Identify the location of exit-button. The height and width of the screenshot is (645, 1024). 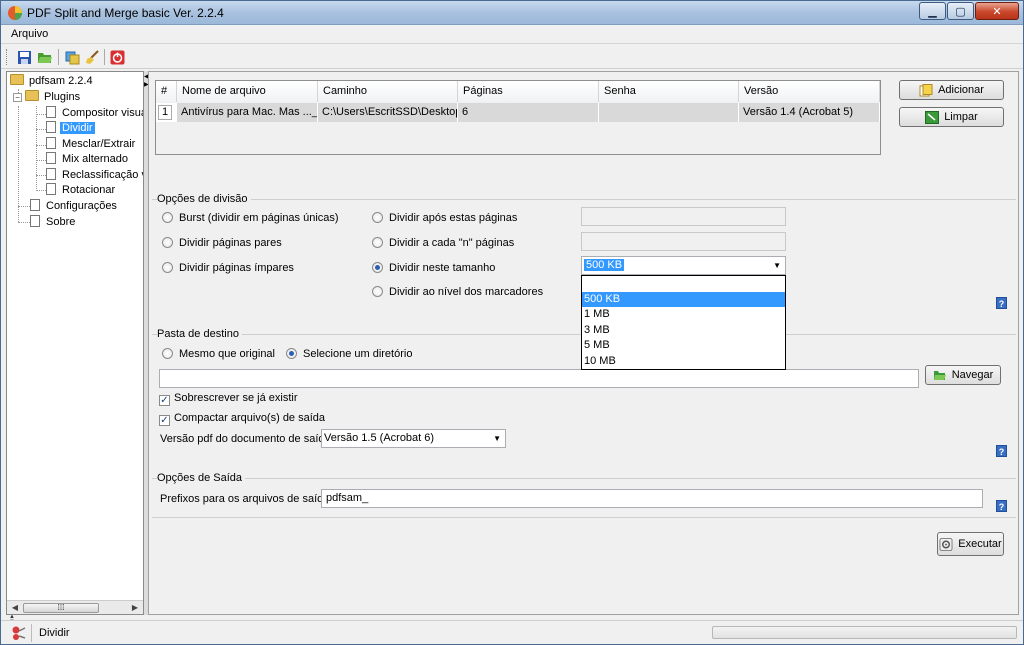
(117, 57).